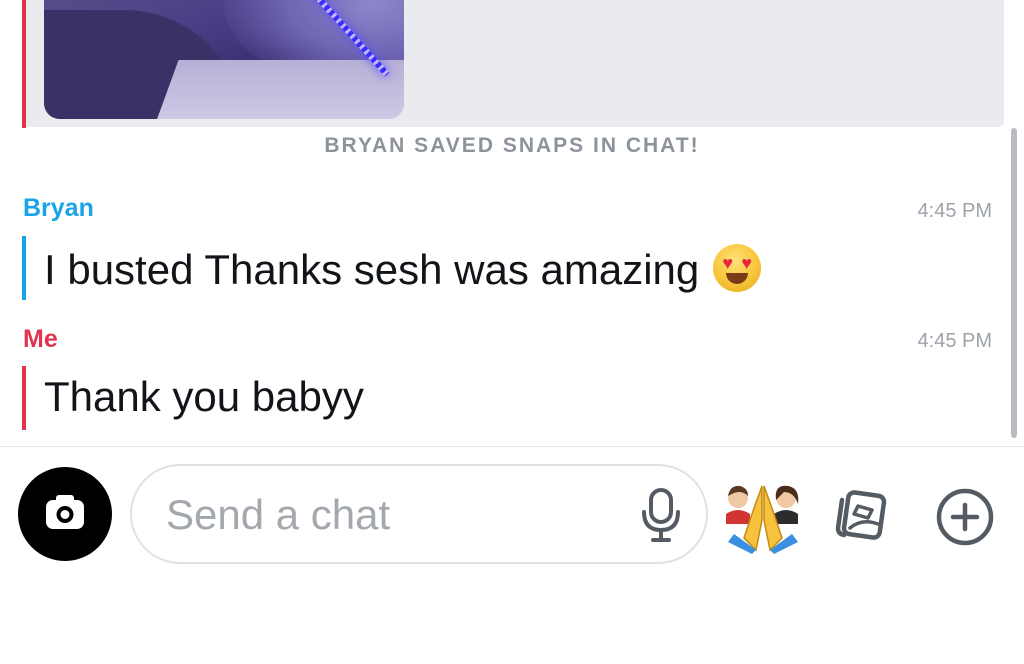 The height and width of the screenshot is (664, 1024). I want to click on microphone-button, so click(661, 515).